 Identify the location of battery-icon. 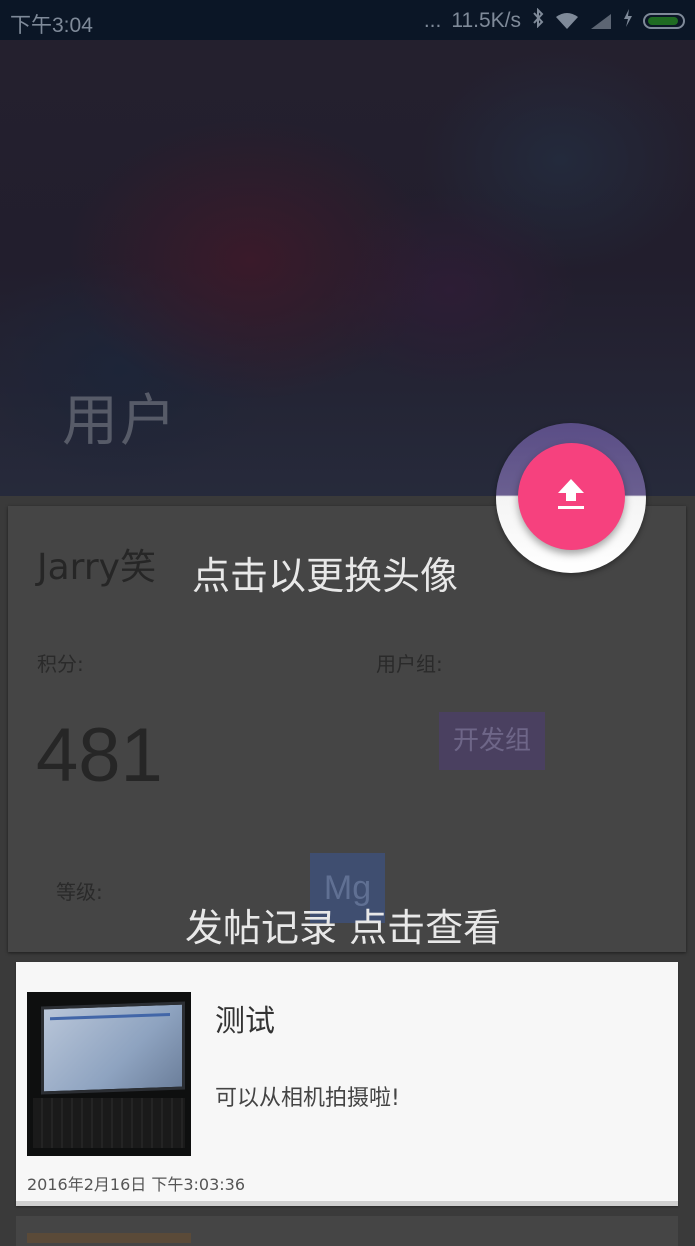
(664, 21).